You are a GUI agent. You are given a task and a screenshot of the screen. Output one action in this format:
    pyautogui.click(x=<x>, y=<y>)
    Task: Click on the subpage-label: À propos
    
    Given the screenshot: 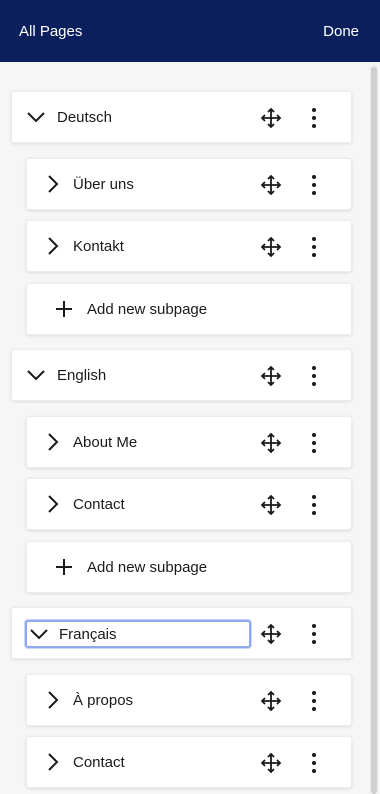 What is the action you would take?
    pyautogui.click(x=103, y=700)
    